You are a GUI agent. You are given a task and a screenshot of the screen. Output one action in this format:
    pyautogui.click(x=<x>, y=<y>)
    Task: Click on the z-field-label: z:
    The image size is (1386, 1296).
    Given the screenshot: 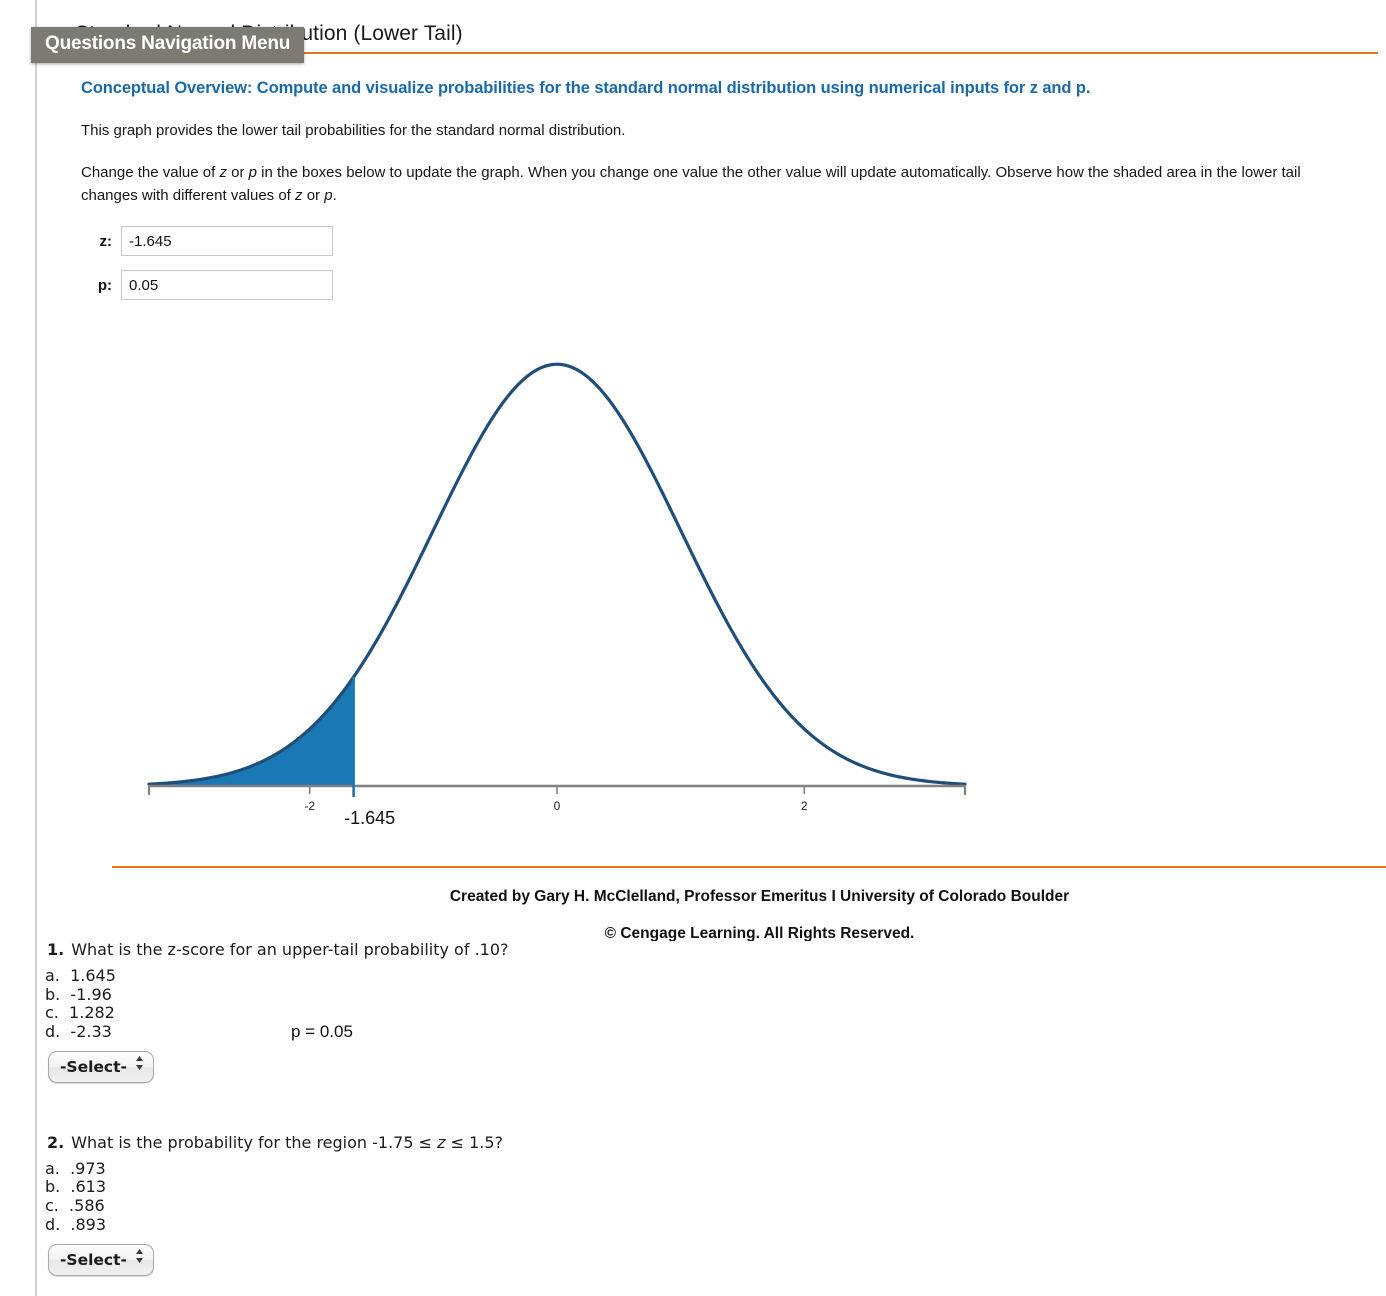 What is the action you would take?
    pyautogui.click(x=106, y=241)
    